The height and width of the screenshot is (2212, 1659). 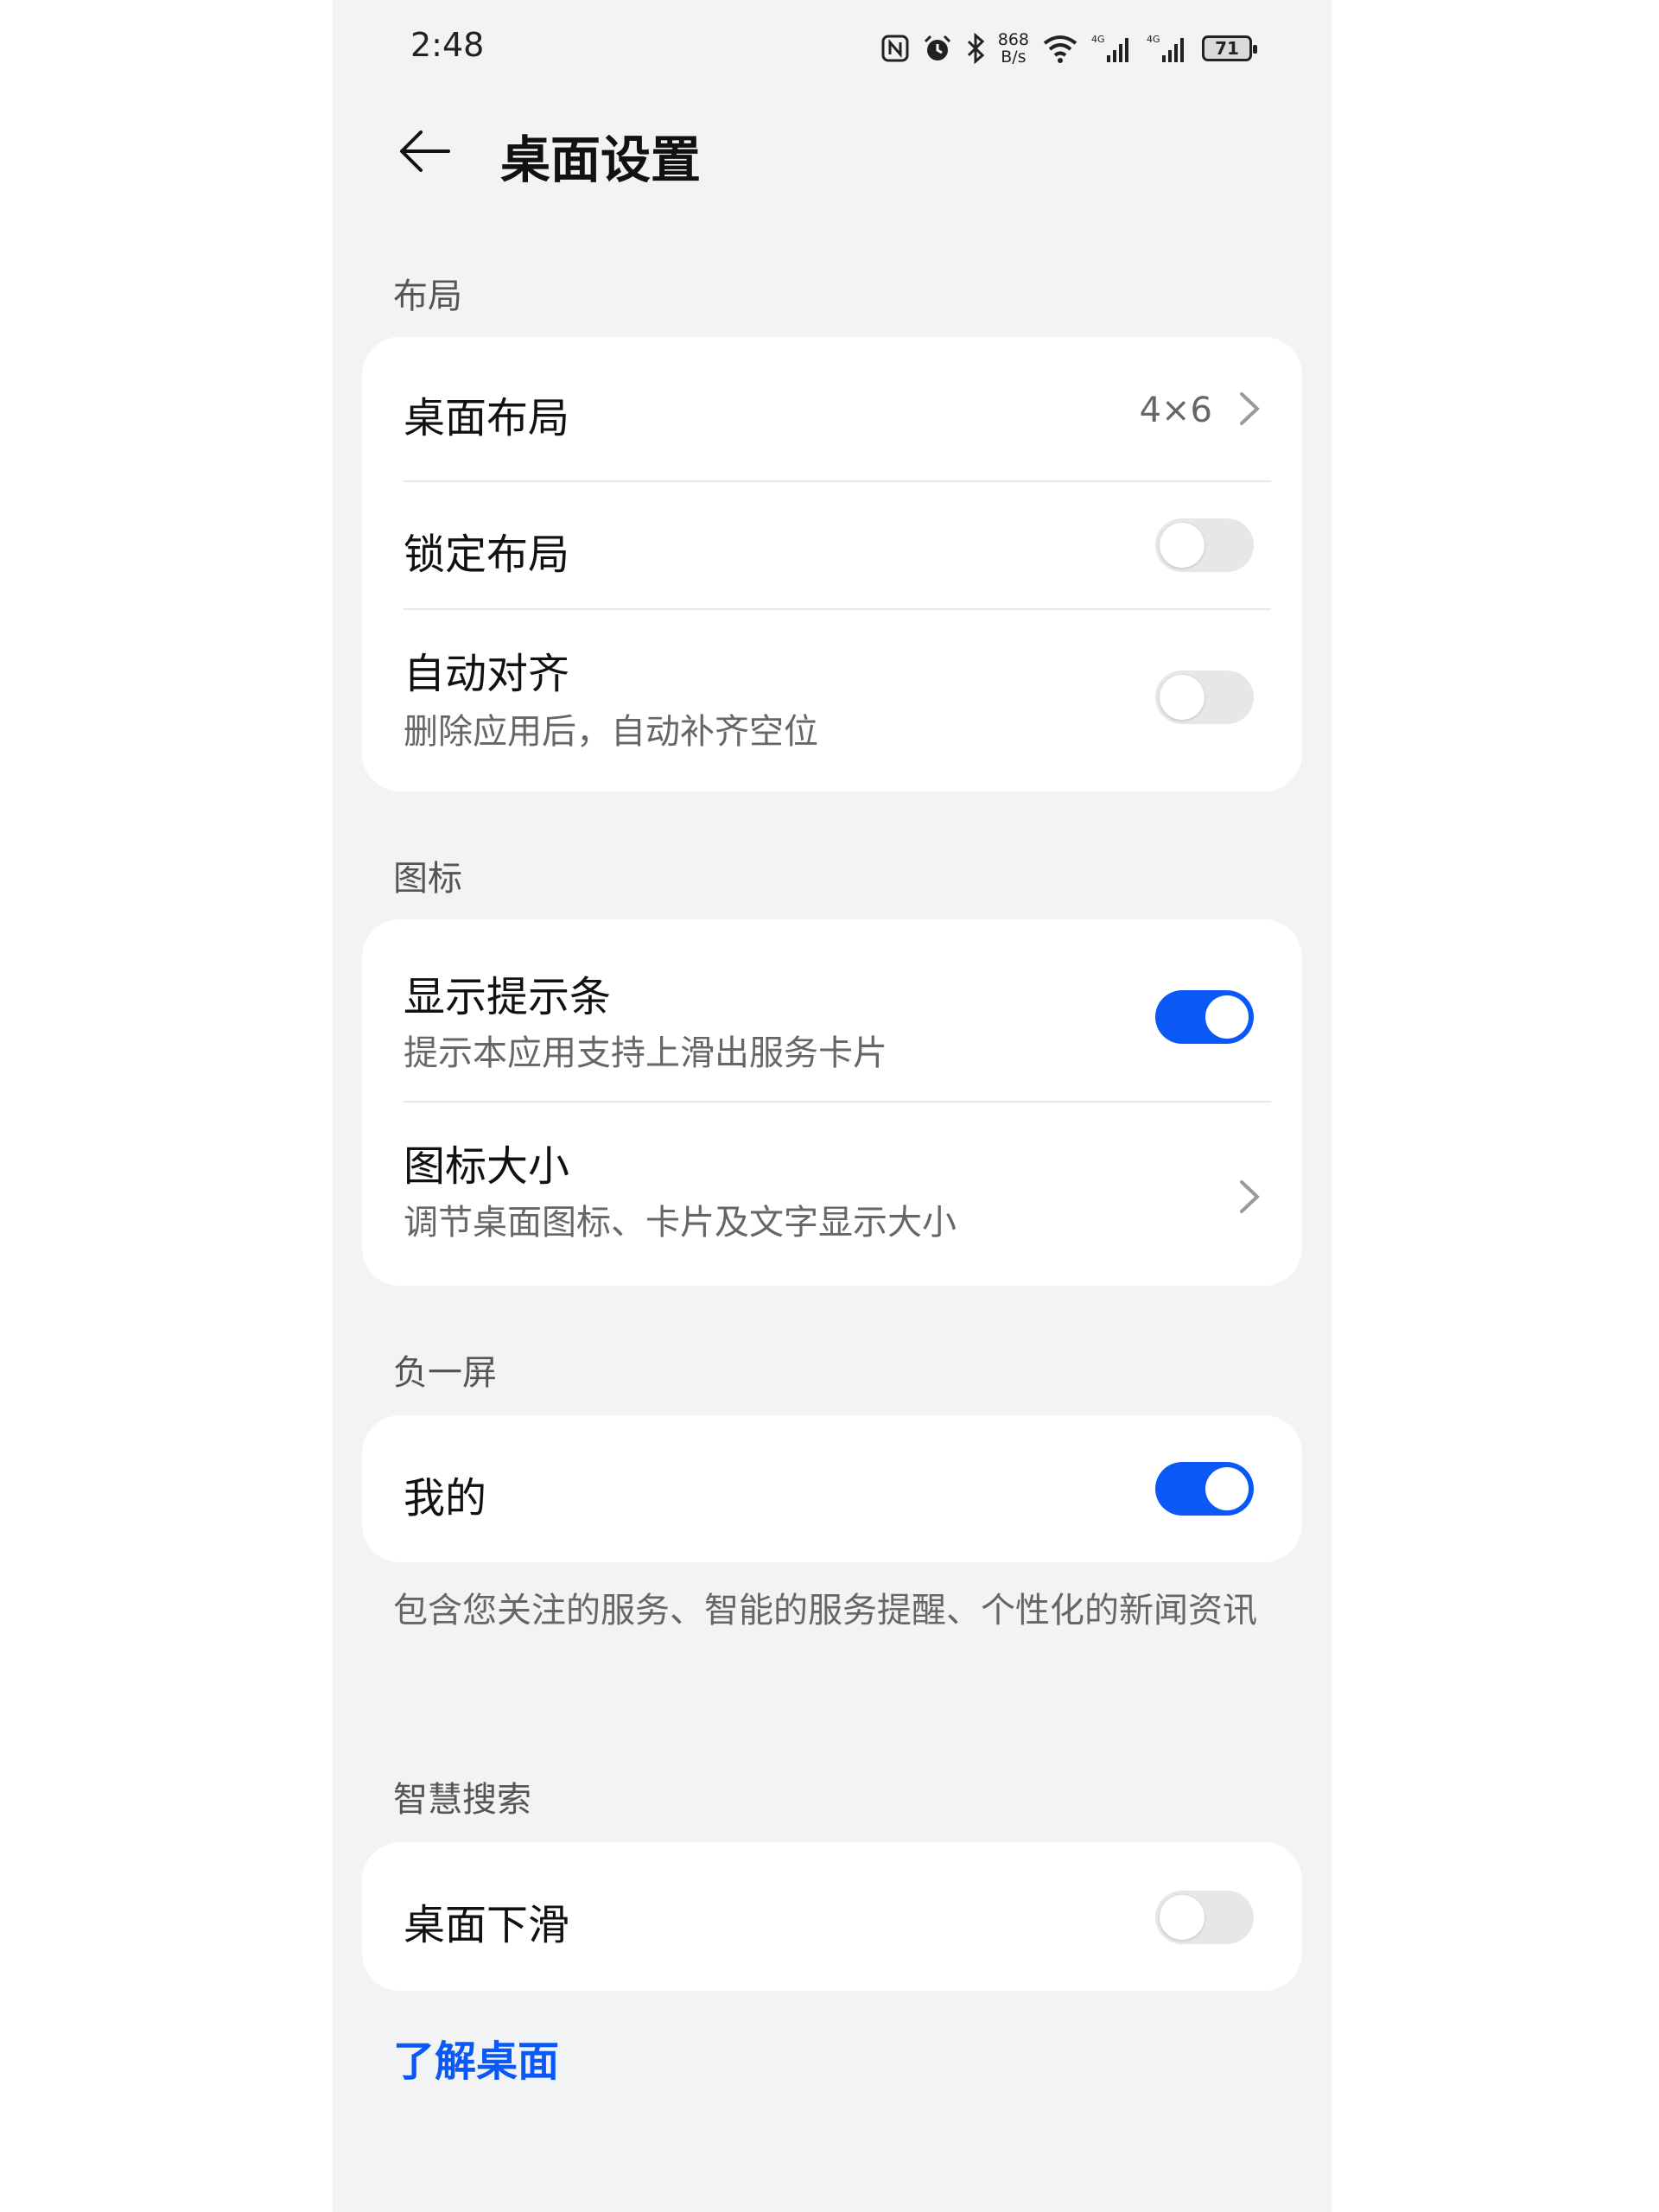 I want to click on minus-one-screen-card: 我的, so click(x=832, y=1488).